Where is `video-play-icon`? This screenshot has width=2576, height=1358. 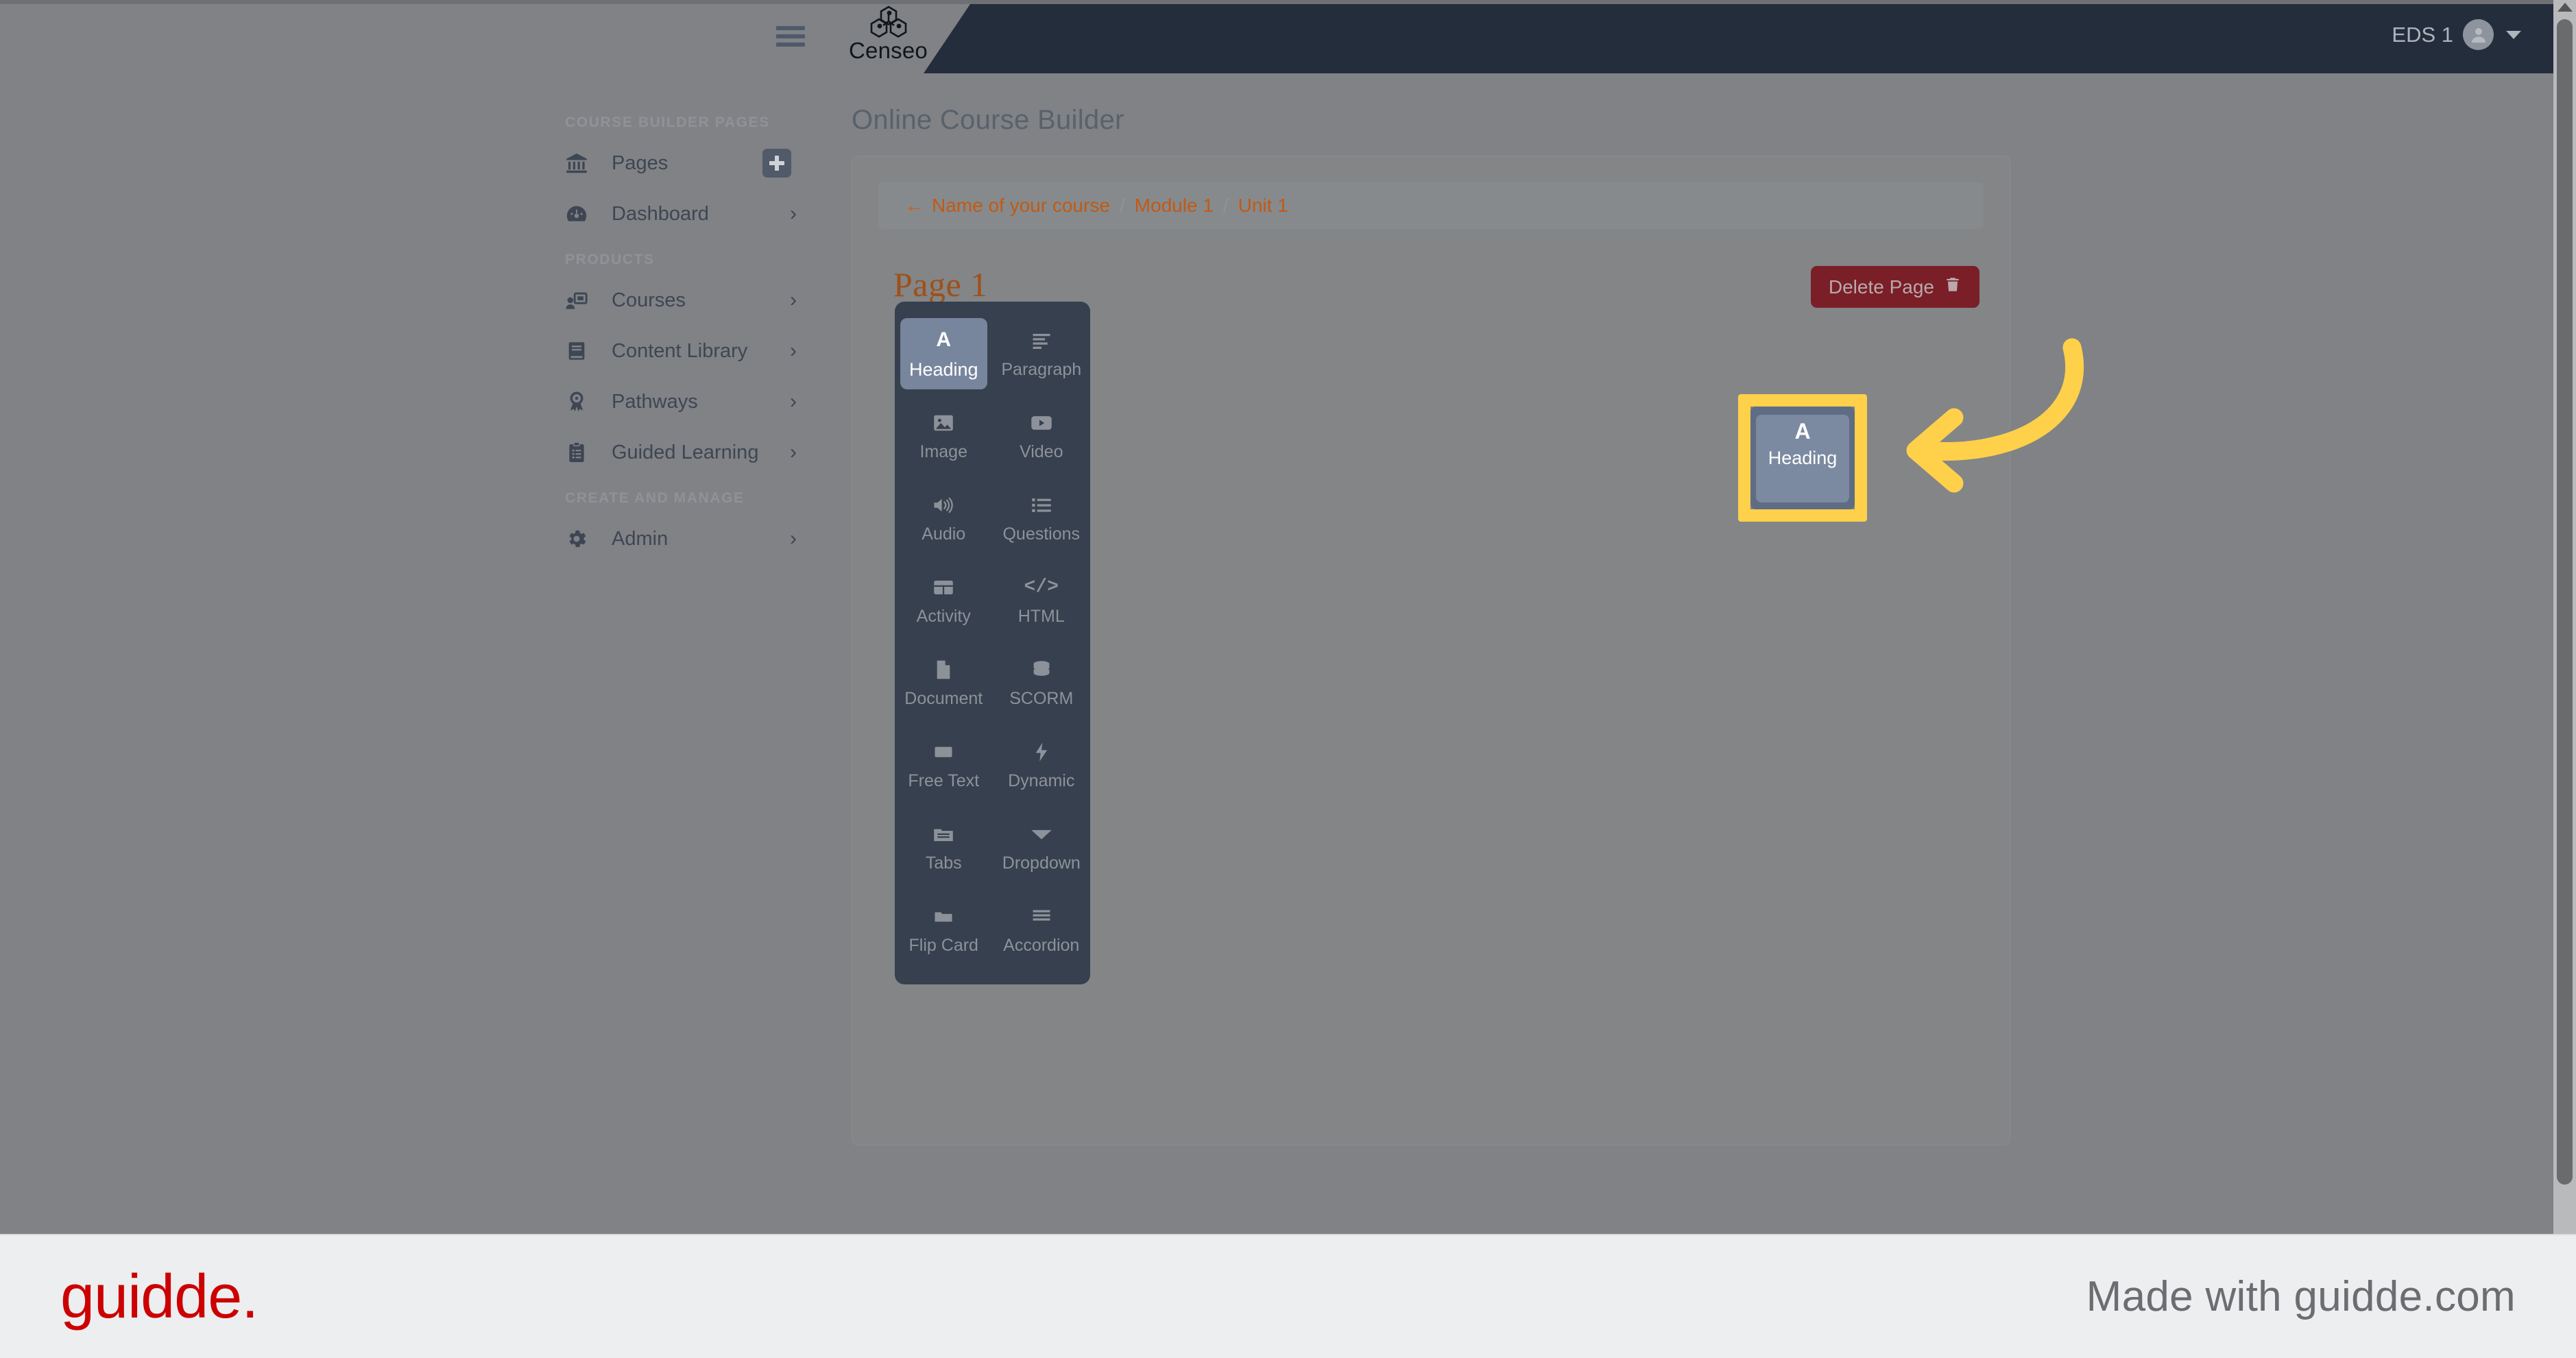 video-play-icon is located at coordinates (1042, 423).